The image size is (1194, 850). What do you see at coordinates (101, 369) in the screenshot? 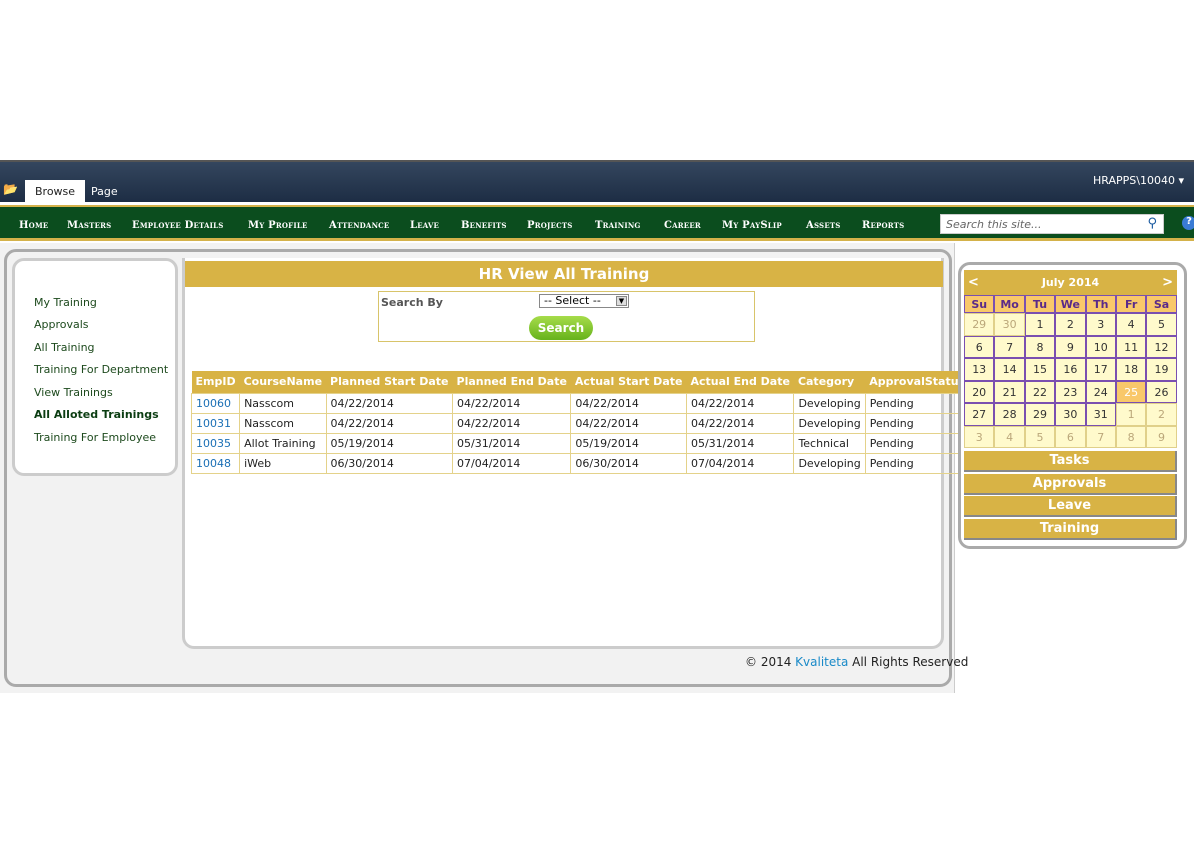
I see `sidebar-item-training-for-department: Training For Department` at bounding box center [101, 369].